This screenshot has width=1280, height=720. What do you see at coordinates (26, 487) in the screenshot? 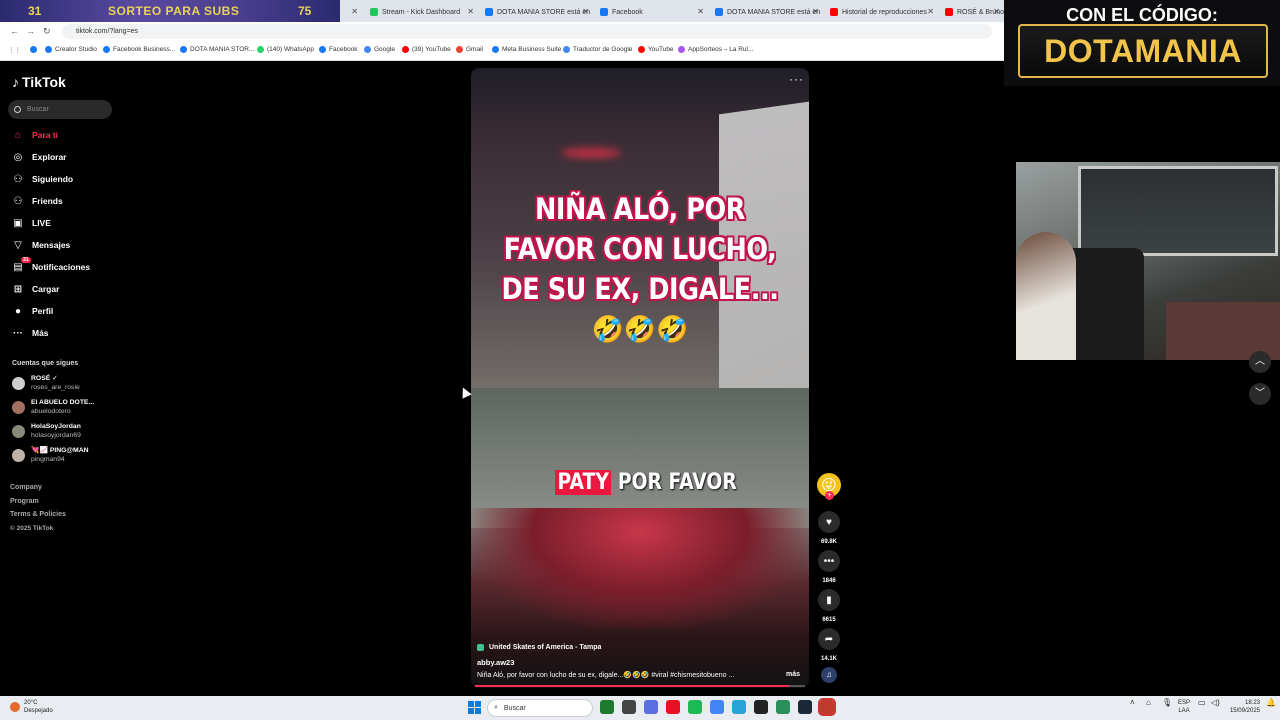
I see `footer-link: Company` at bounding box center [26, 487].